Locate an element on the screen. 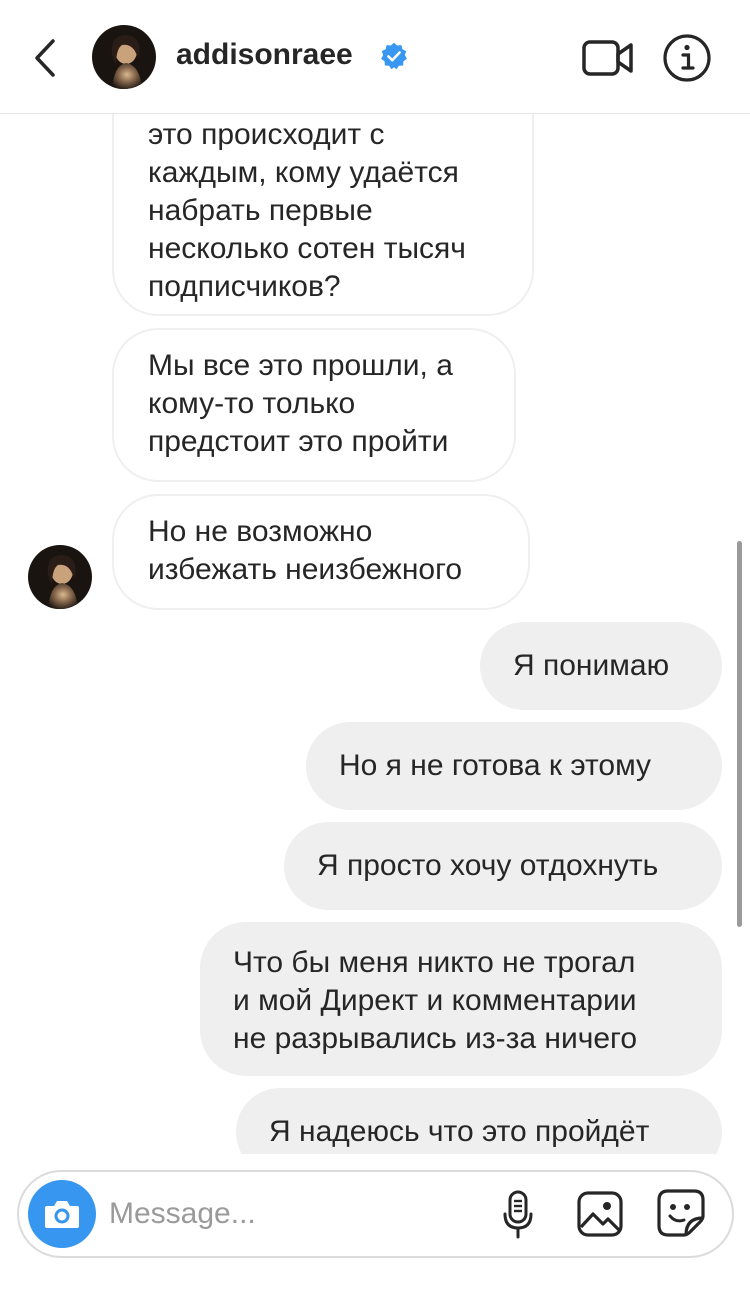 Image resolution: width=750 pixels, height=1294 pixels. message-text: не разрывались из-за ничего is located at coordinates (435, 1038).